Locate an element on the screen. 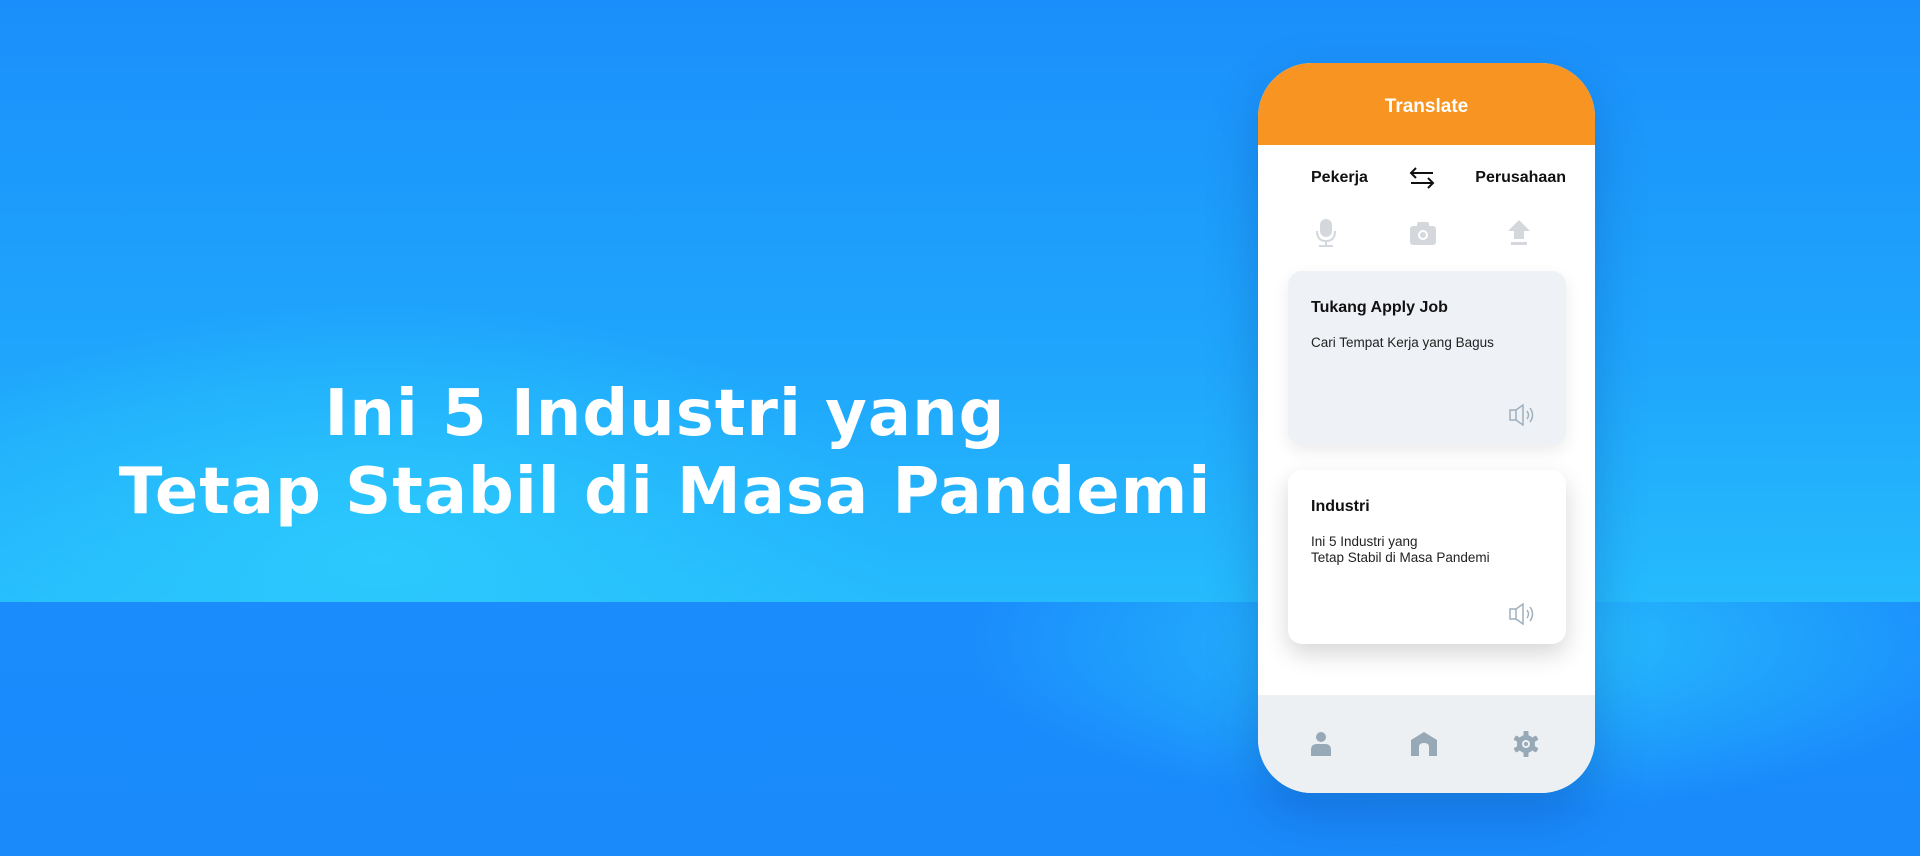 Image resolution: width=1920 pixels, height=856 pixels. input-tools is located at coordinates (1426, 233).